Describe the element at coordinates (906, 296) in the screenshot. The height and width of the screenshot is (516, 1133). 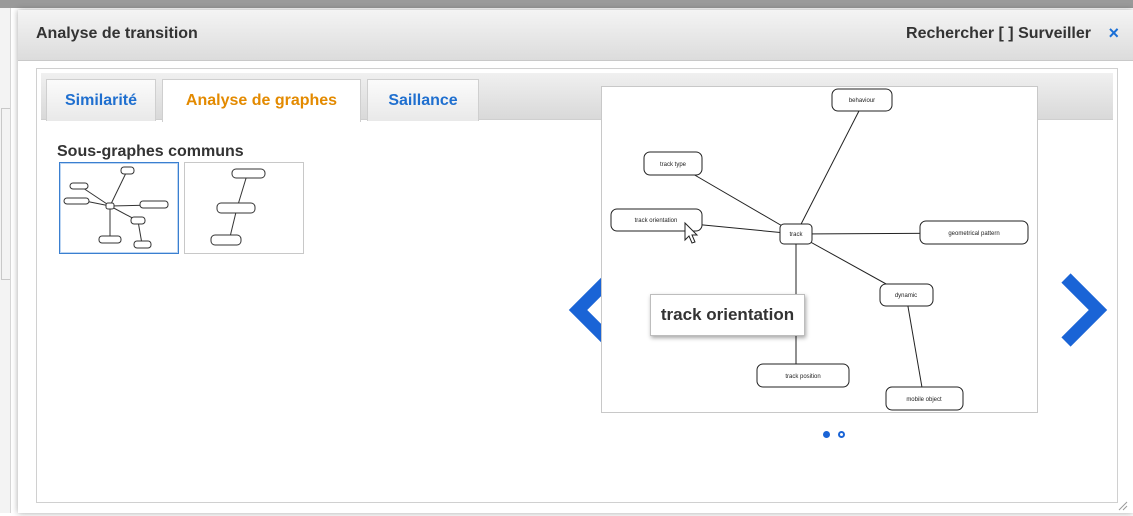
I see `node-dynamic: dynamic` at that location.